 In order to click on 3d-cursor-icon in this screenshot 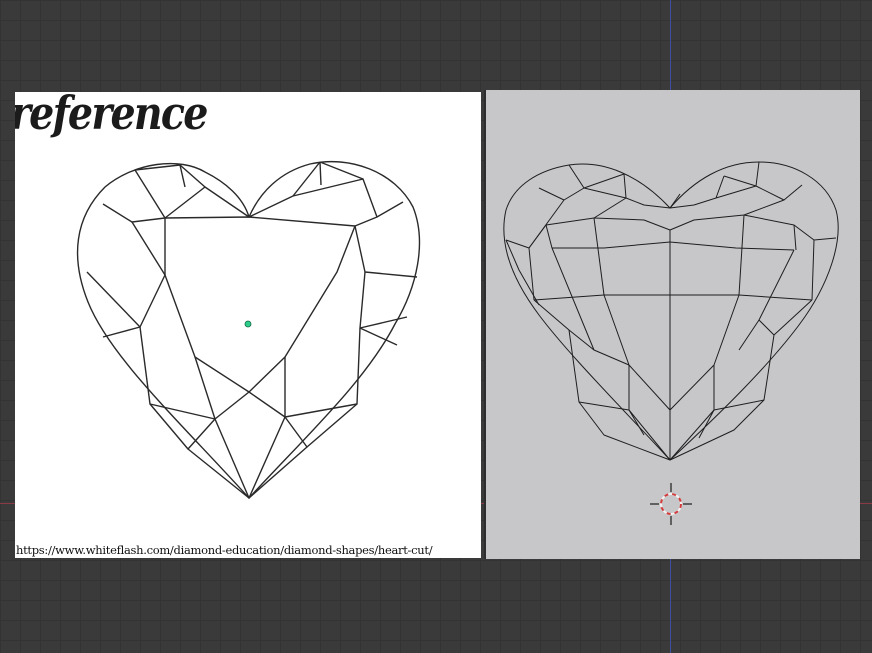, I will do `click(671, 504)`.